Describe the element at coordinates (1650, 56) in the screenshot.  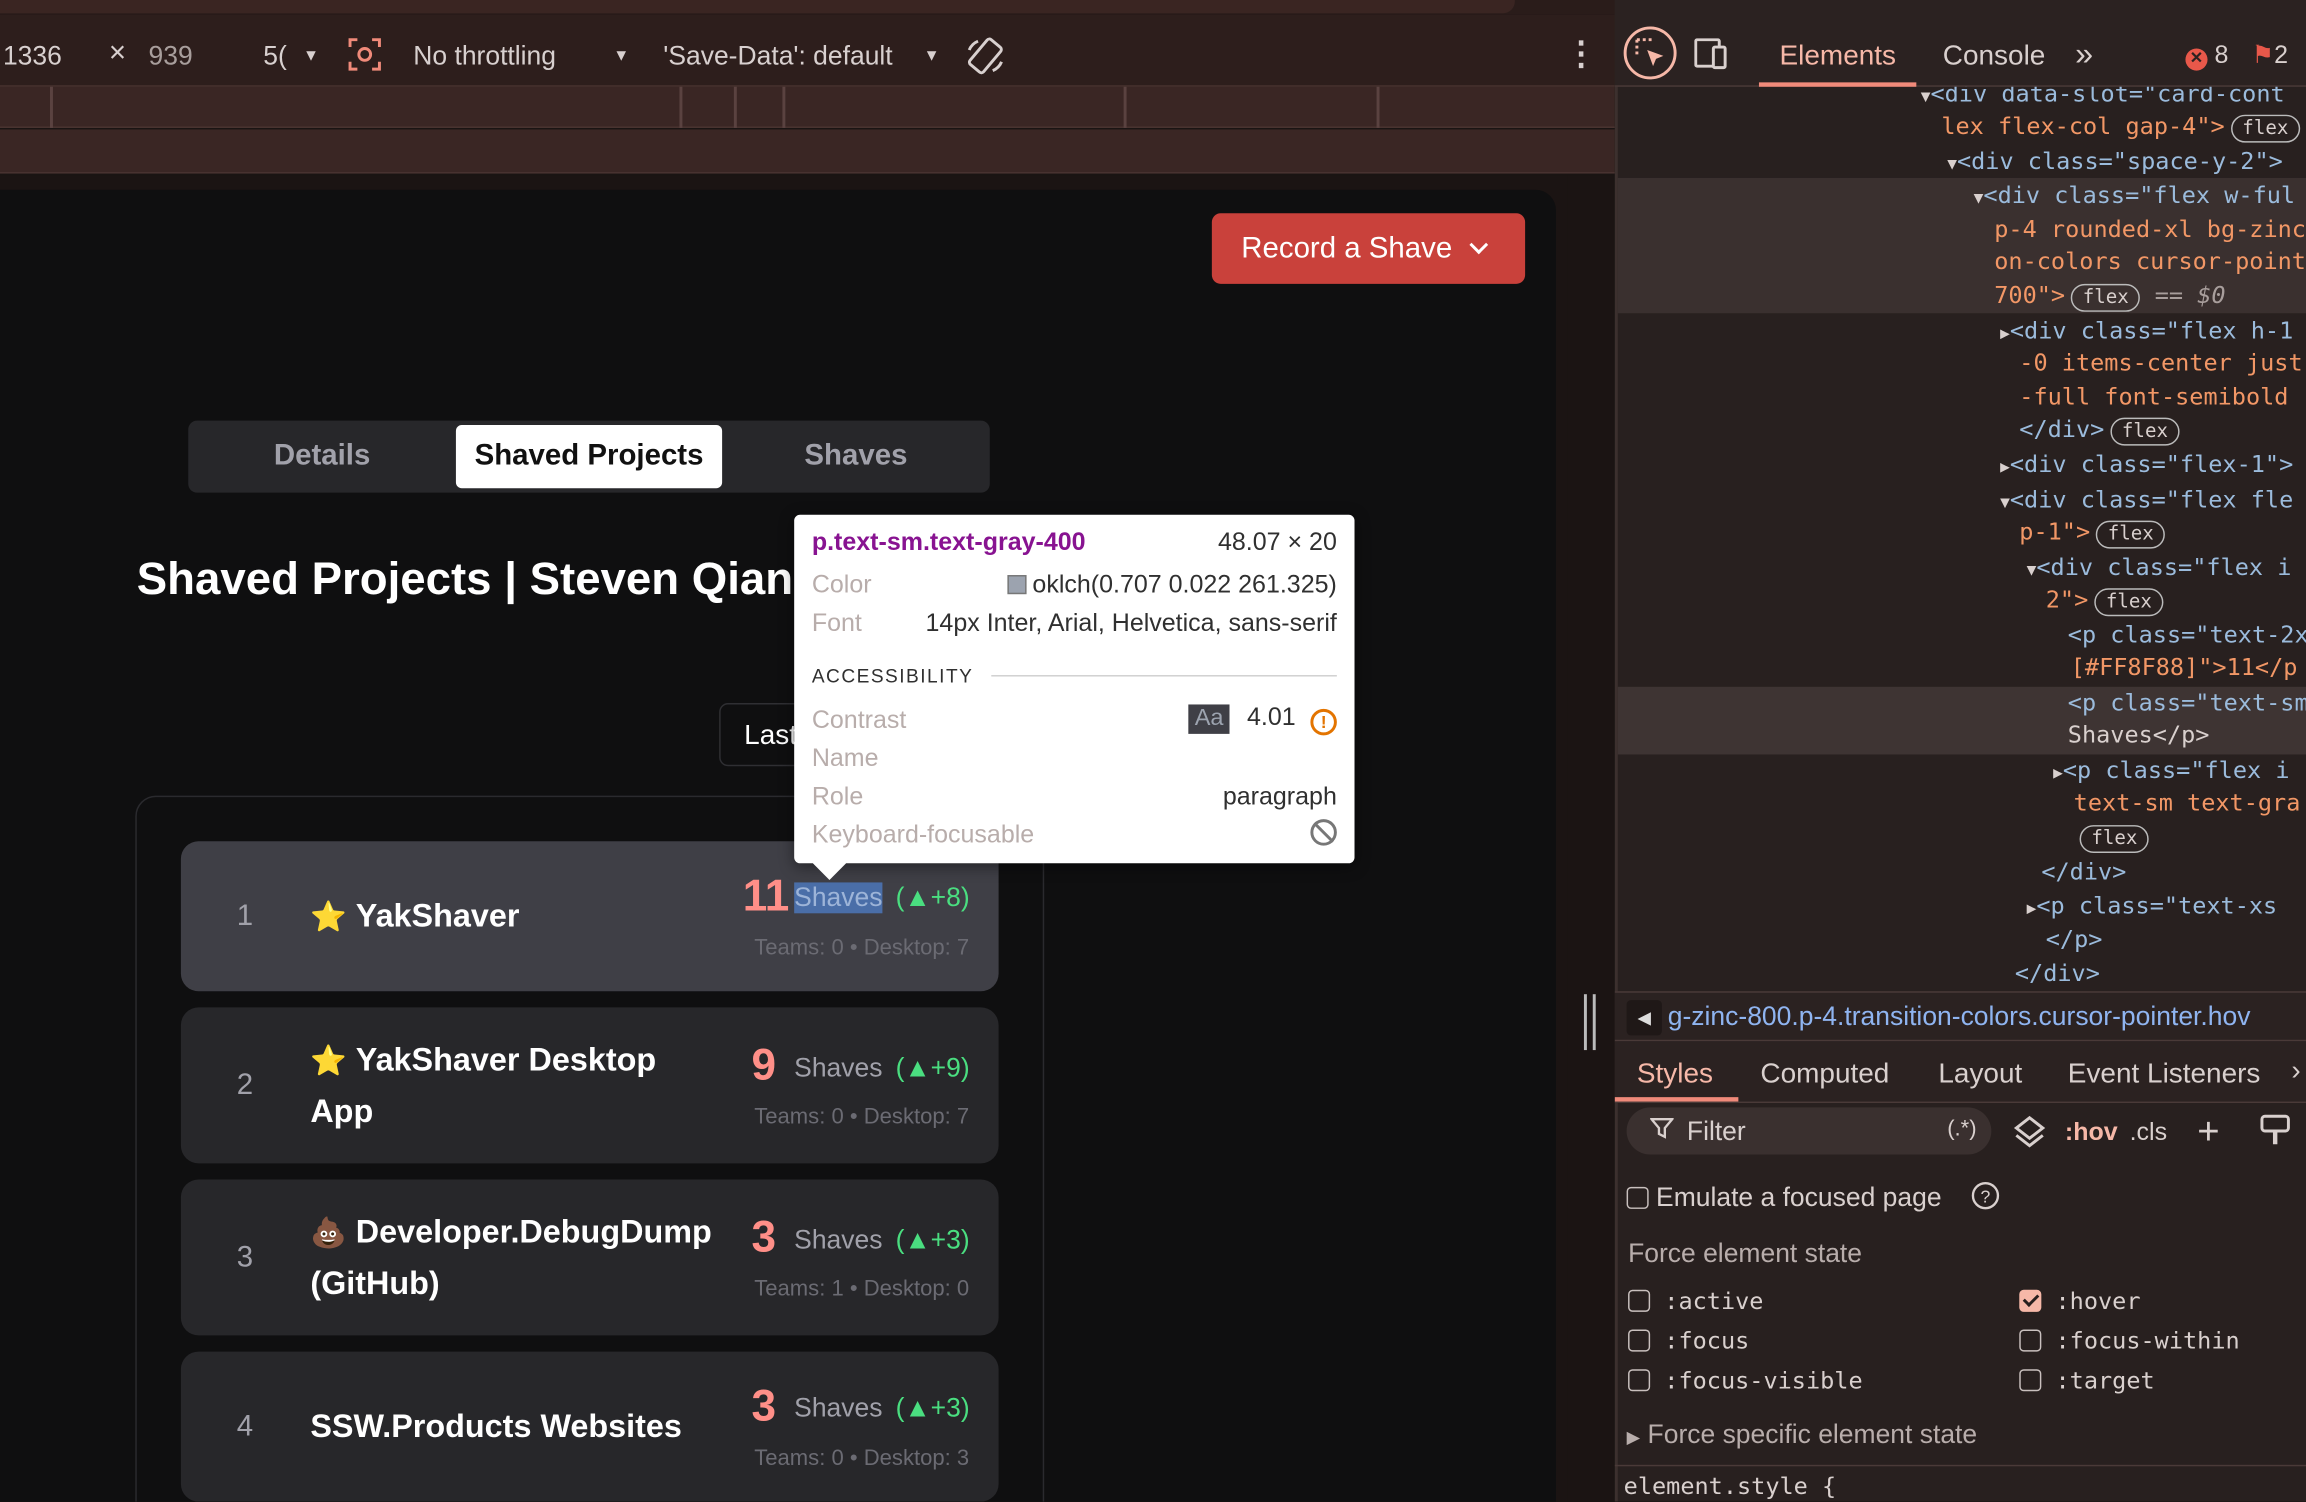
I see `inspect-element-icon` at that location.